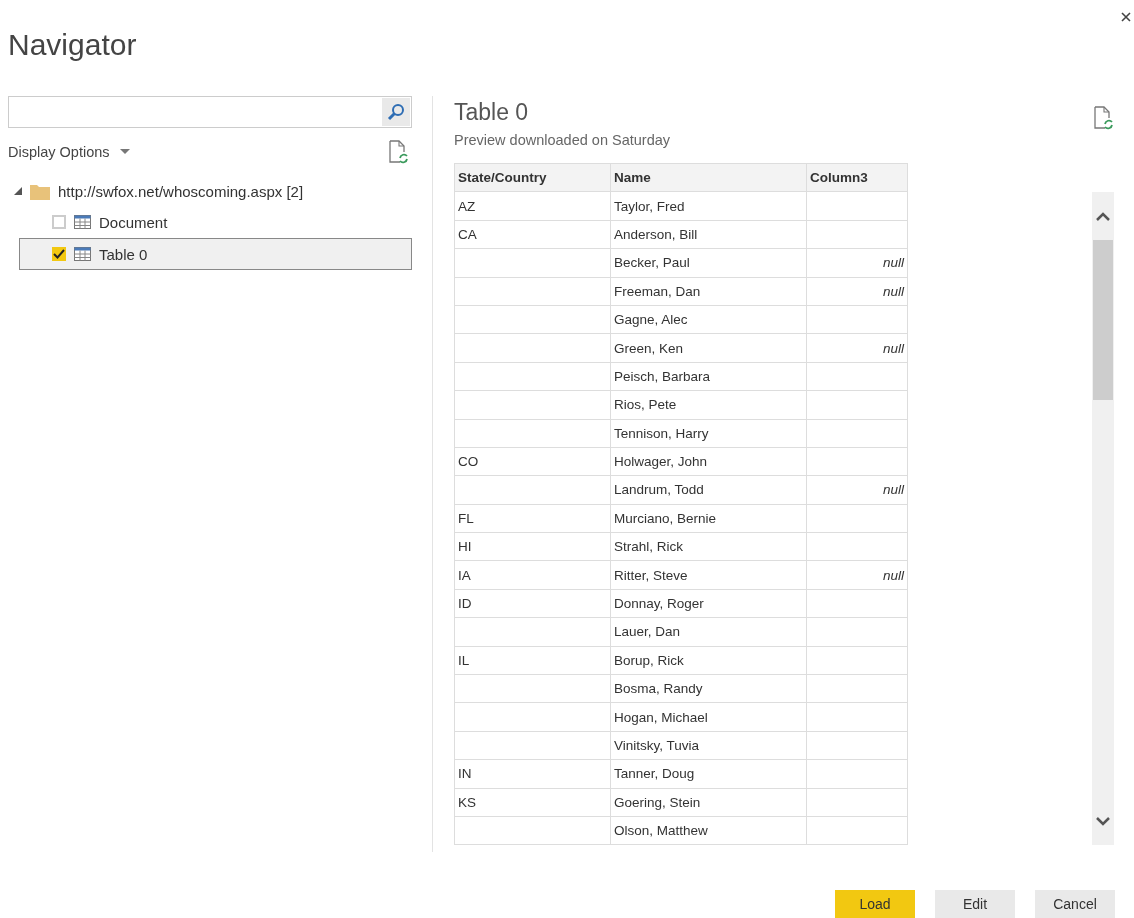 Image resolution: width=1134 pixels, height=918 pixels. I want to click on caret-icon, so click(124, 152).